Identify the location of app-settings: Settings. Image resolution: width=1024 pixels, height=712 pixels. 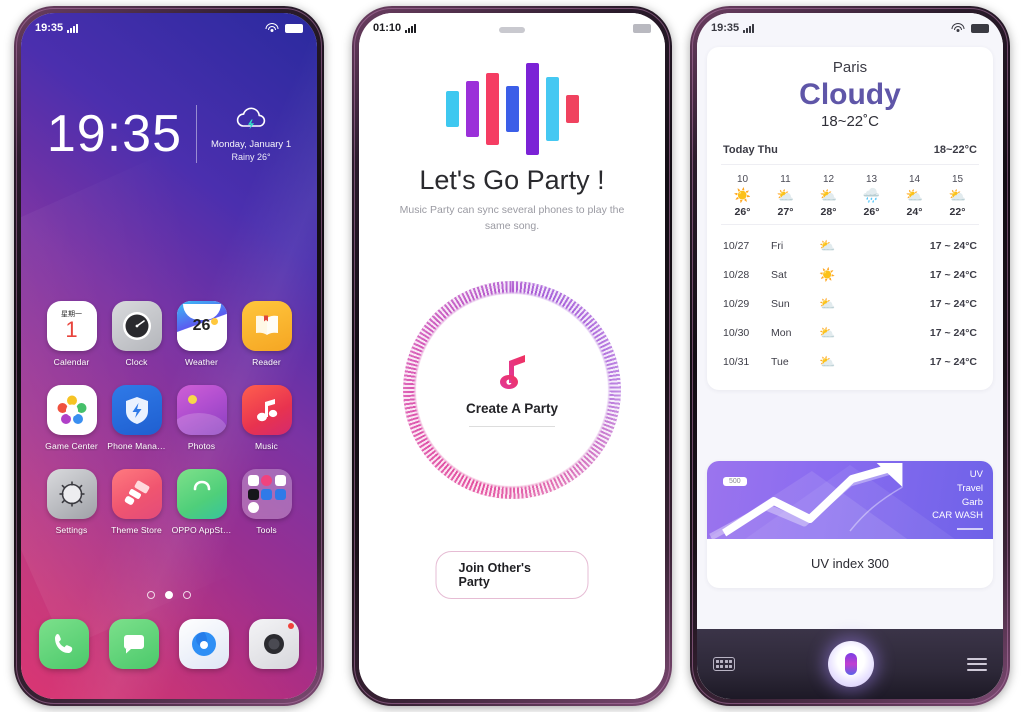
(72, 502).